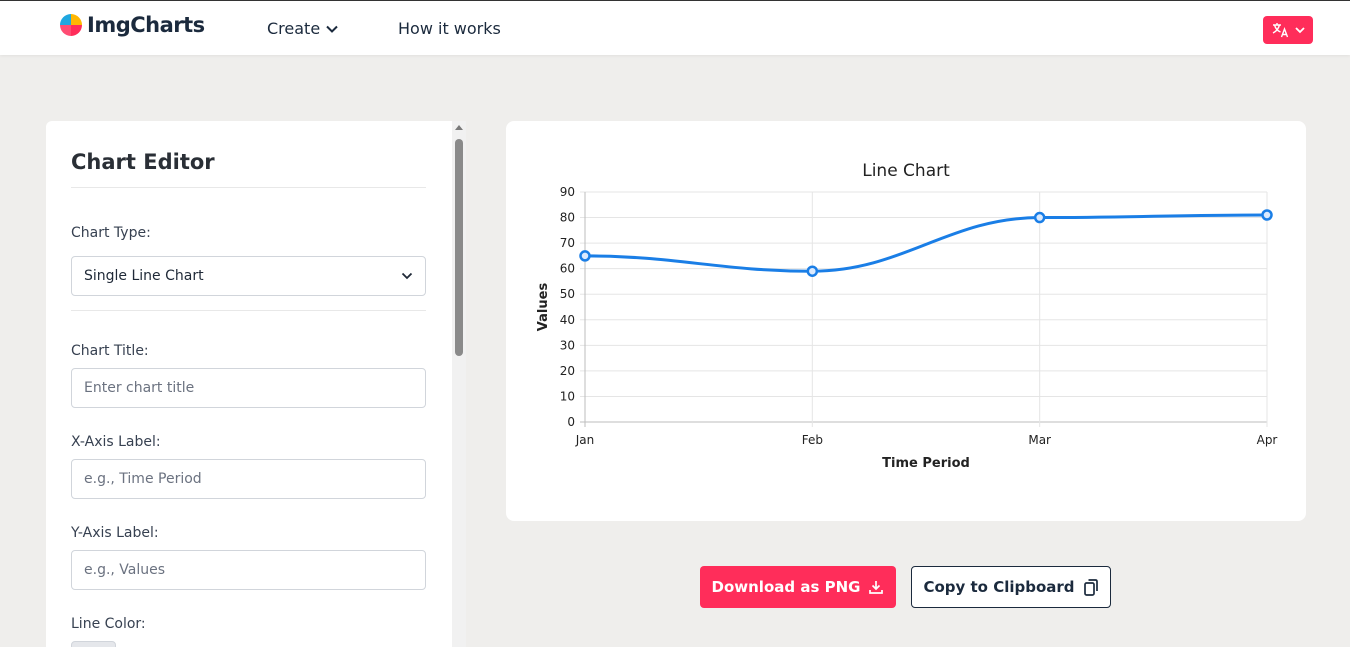  Describe the element at coordinates (143, 162) in the screenshot. I see `editor-title: Chart Editor` at that location.